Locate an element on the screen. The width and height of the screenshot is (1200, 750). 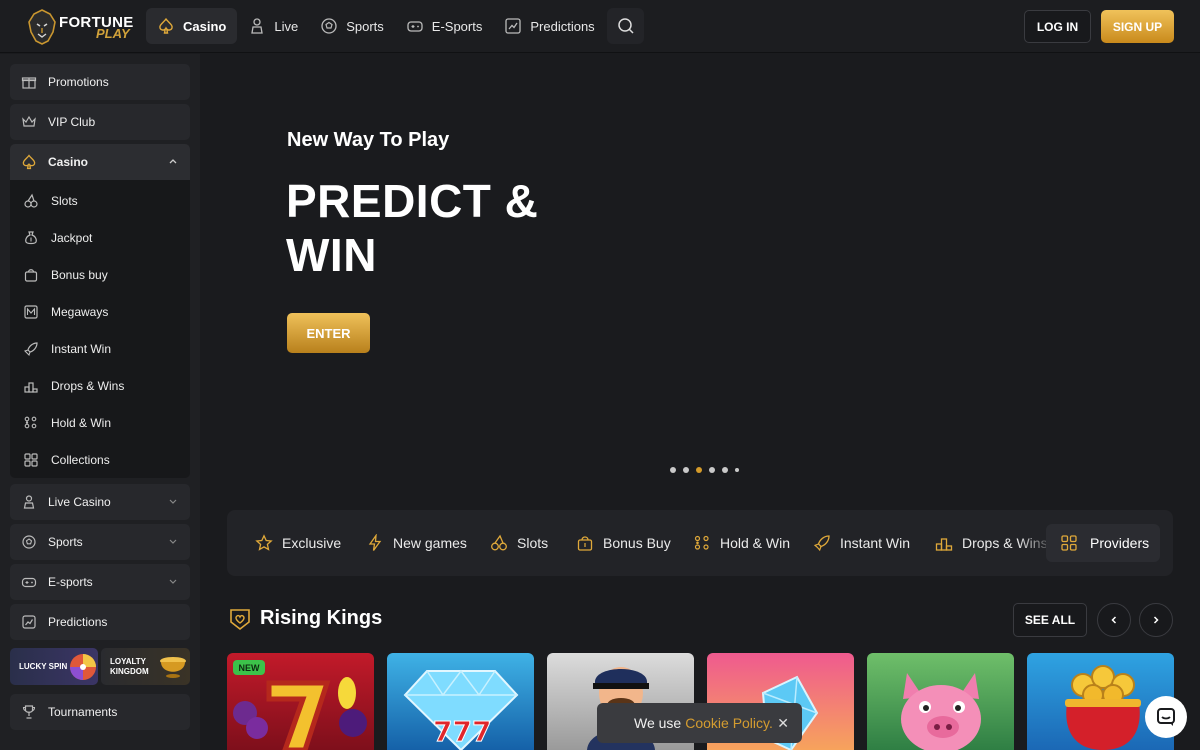
sidebar-item-casino: Casino is located at coordinates (100, 162).